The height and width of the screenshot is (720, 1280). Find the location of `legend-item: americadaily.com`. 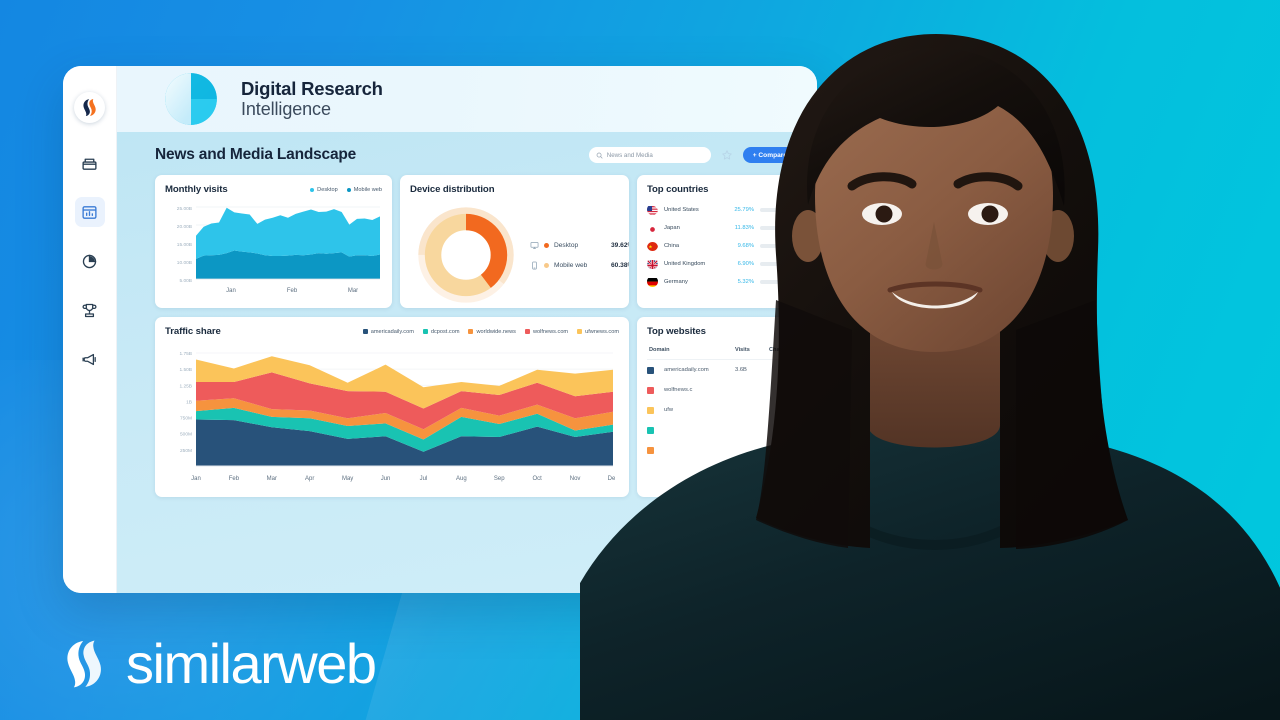

legend-item: americadaily.com is located at coordinates (388, 331).